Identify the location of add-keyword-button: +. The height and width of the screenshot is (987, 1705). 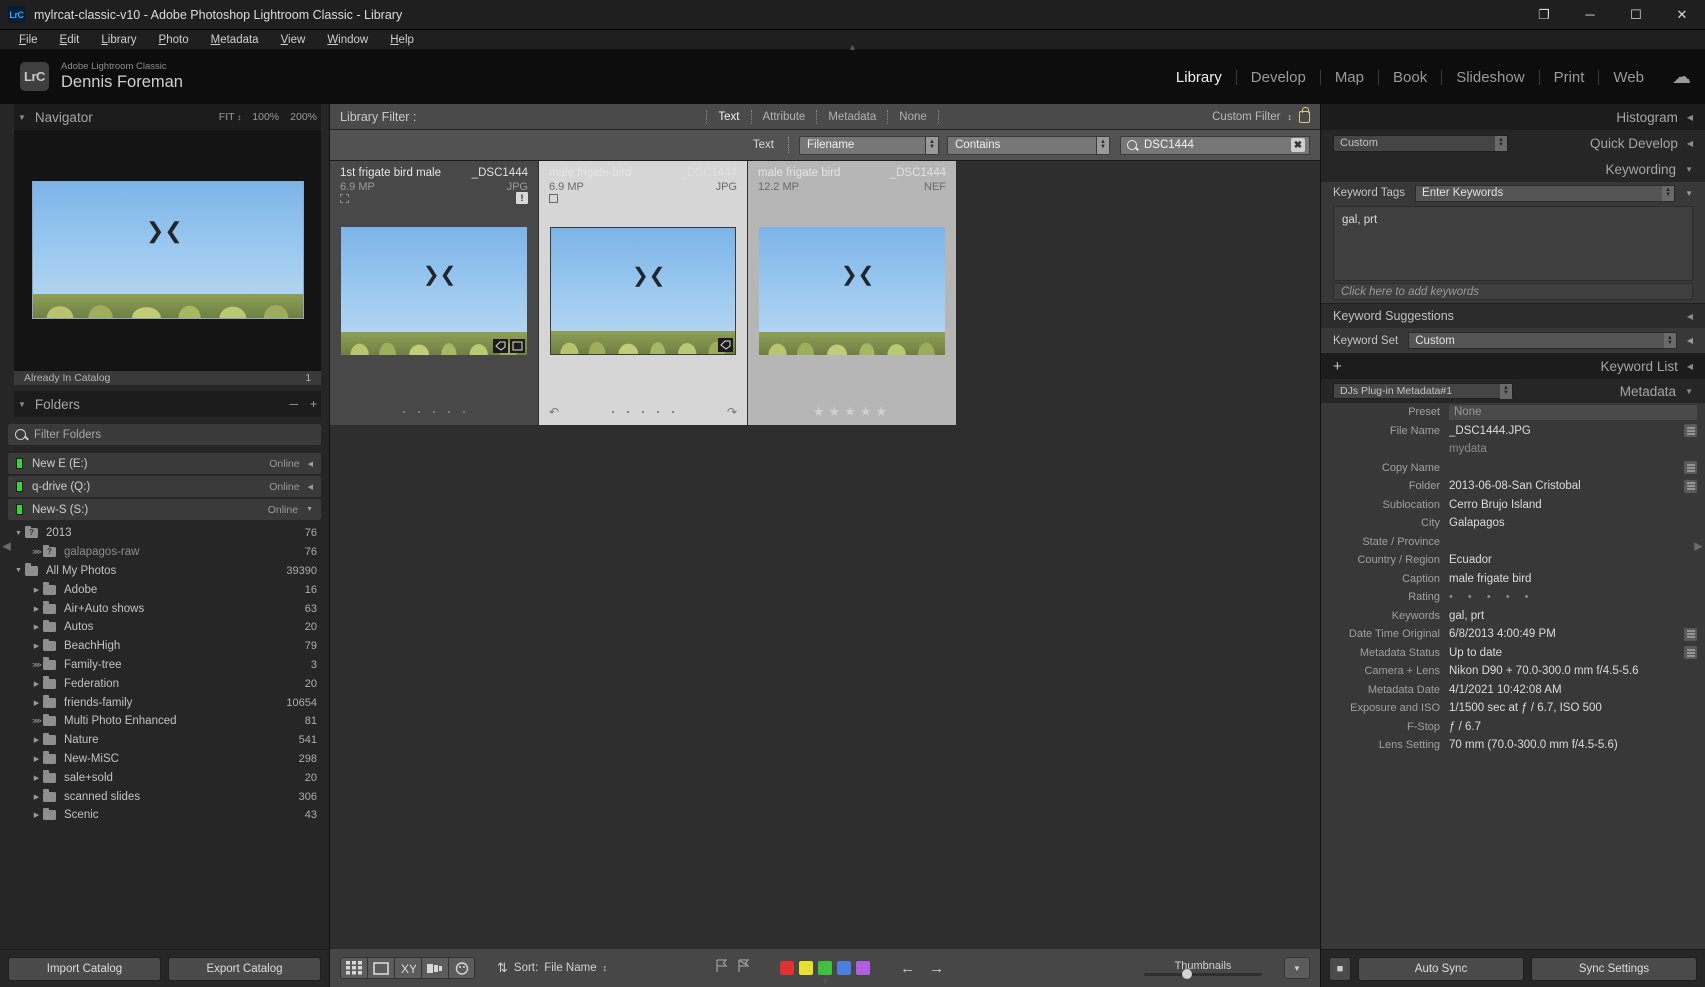
(1337, 366).